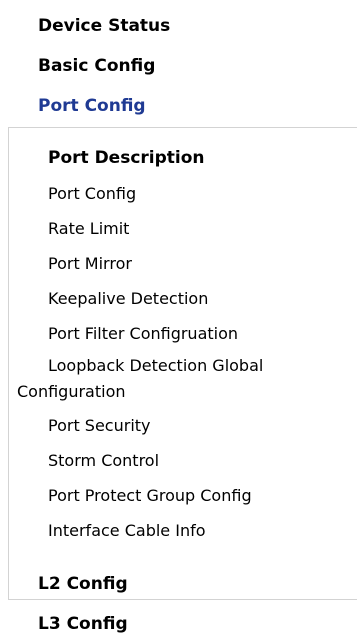  Describe the element at coordinates (104, 26) in the screenshot. I see `nav-item-device-status: Device Status` at that location.